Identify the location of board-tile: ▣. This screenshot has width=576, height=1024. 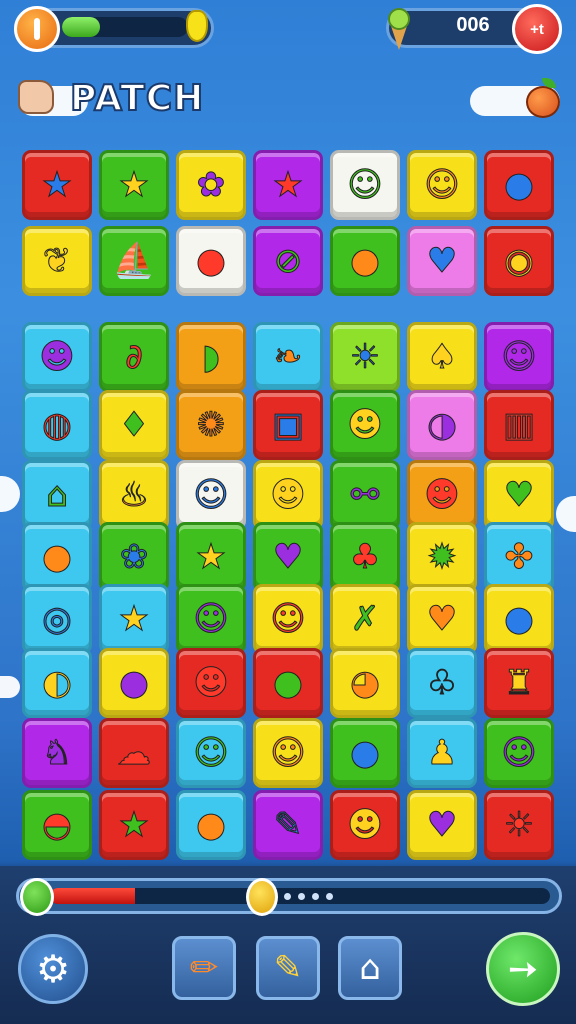
(288, 425).